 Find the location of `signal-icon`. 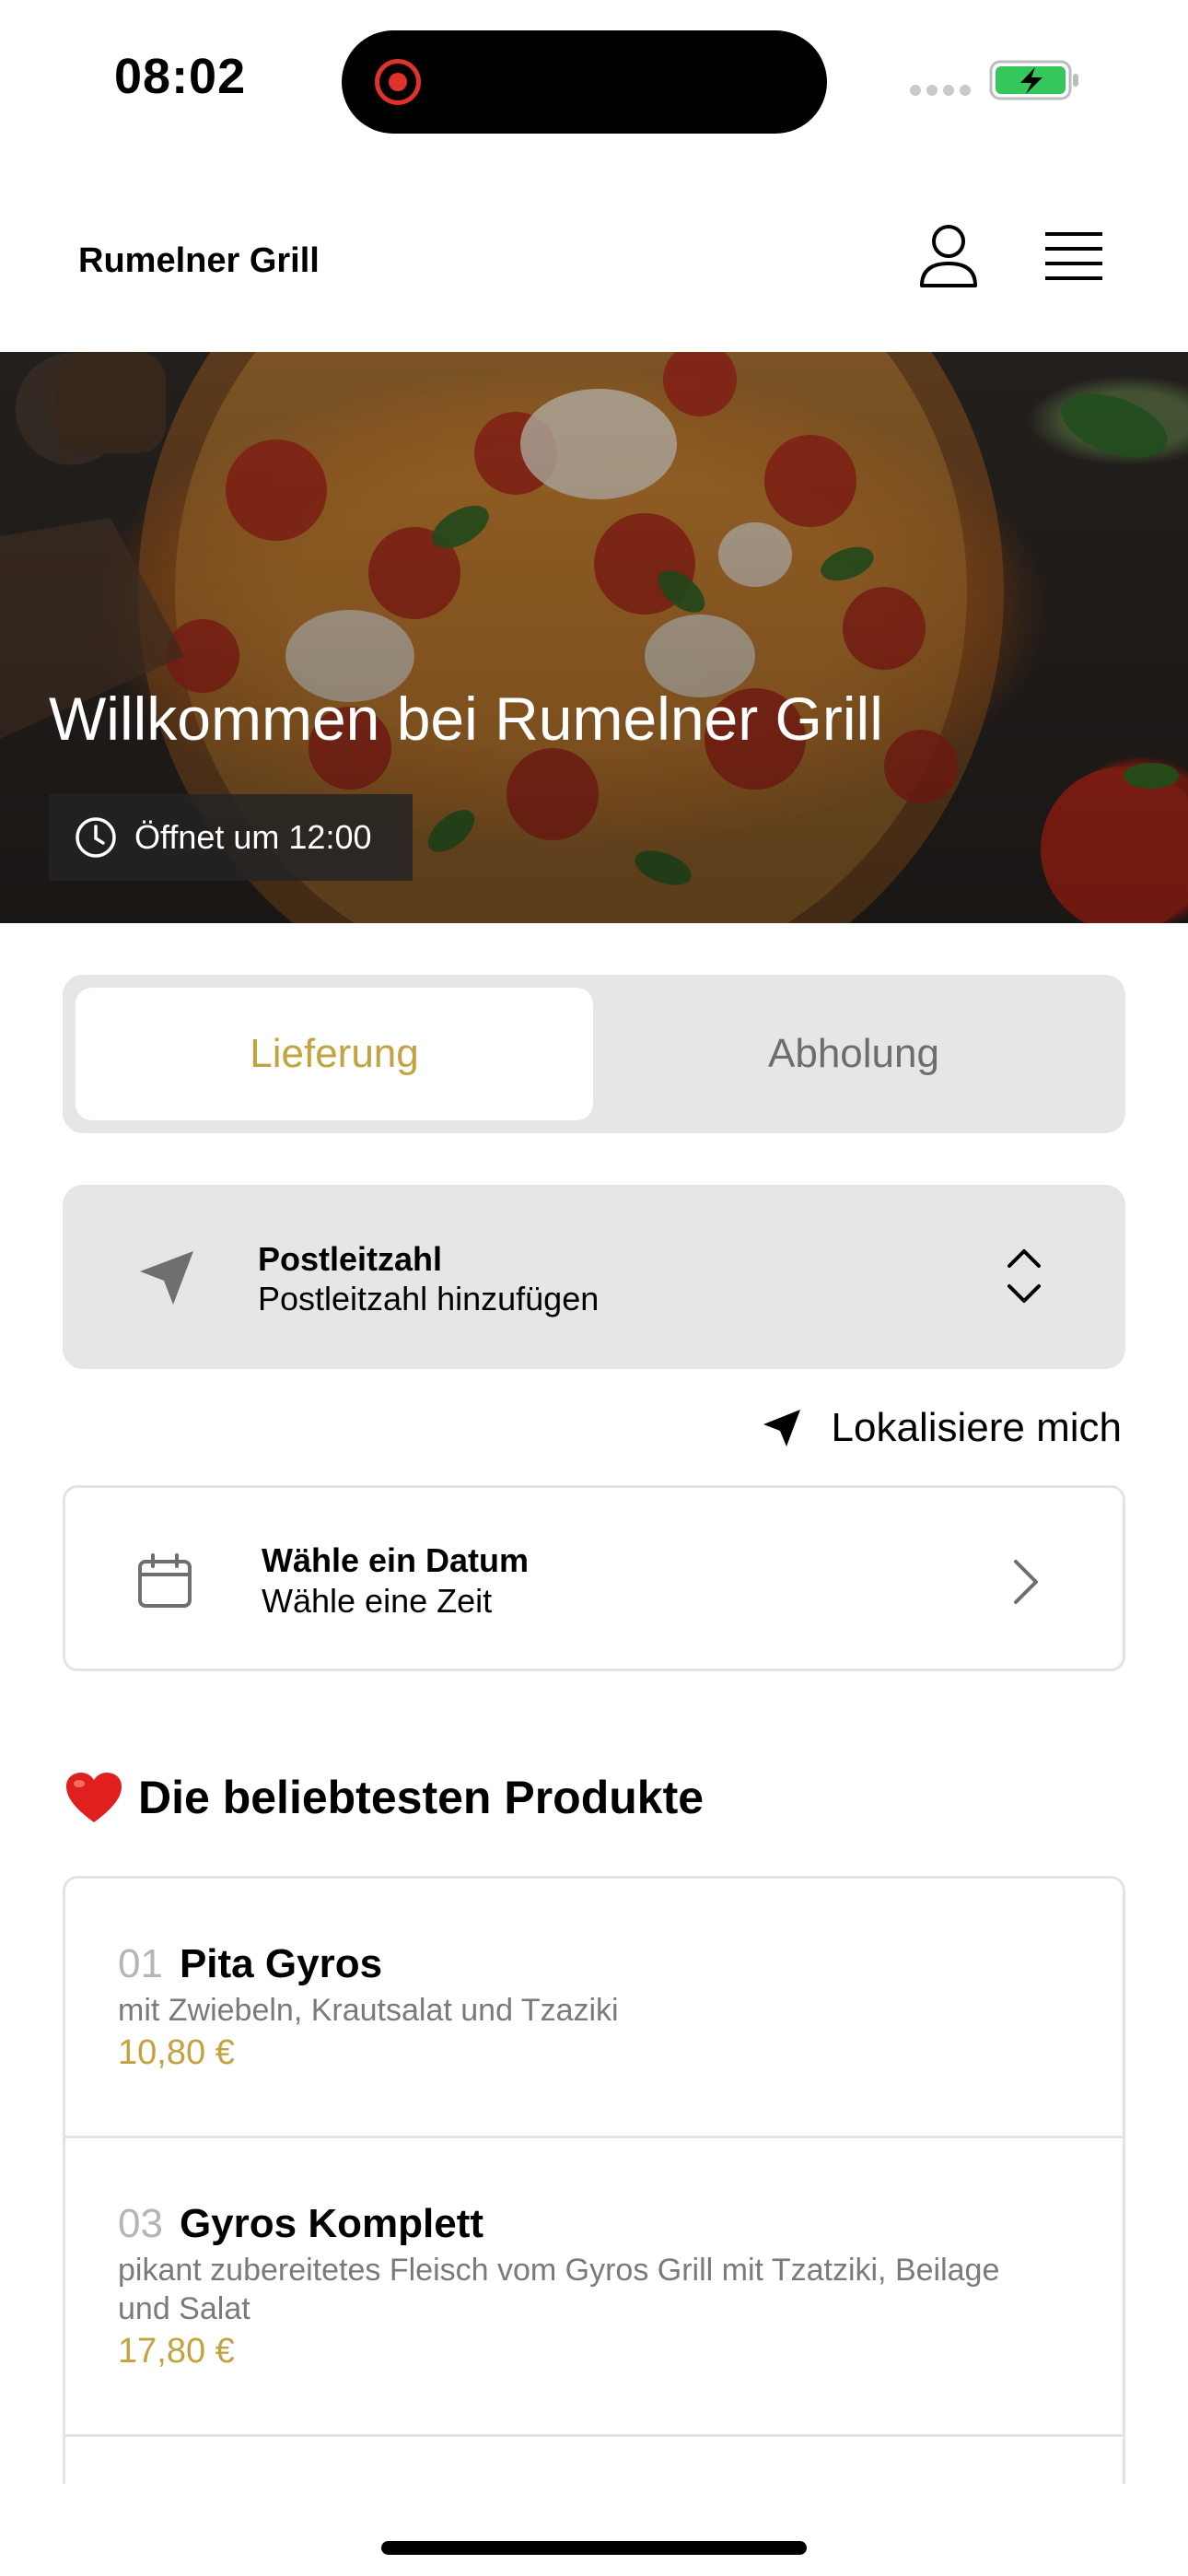

signal-icon is located at coordinates (941, 91).